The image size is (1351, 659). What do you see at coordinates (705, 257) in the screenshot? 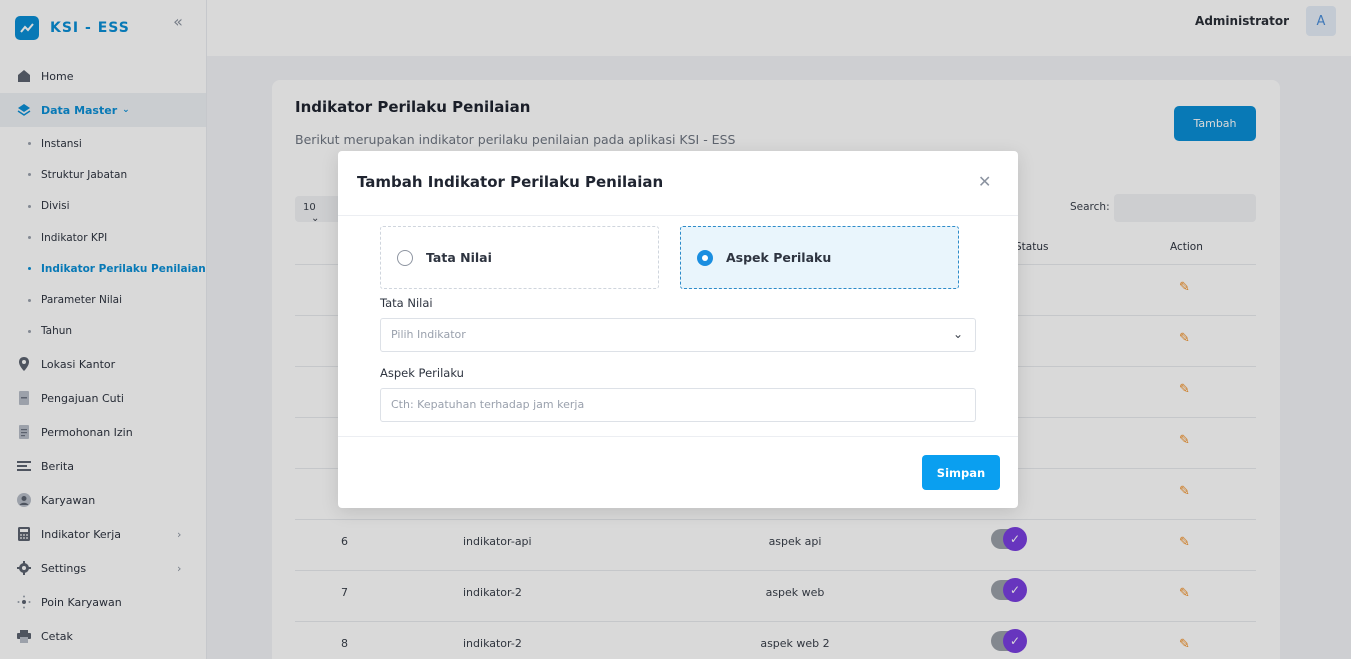
I see `radio-checked-icon` at bounding box center [705, 257].